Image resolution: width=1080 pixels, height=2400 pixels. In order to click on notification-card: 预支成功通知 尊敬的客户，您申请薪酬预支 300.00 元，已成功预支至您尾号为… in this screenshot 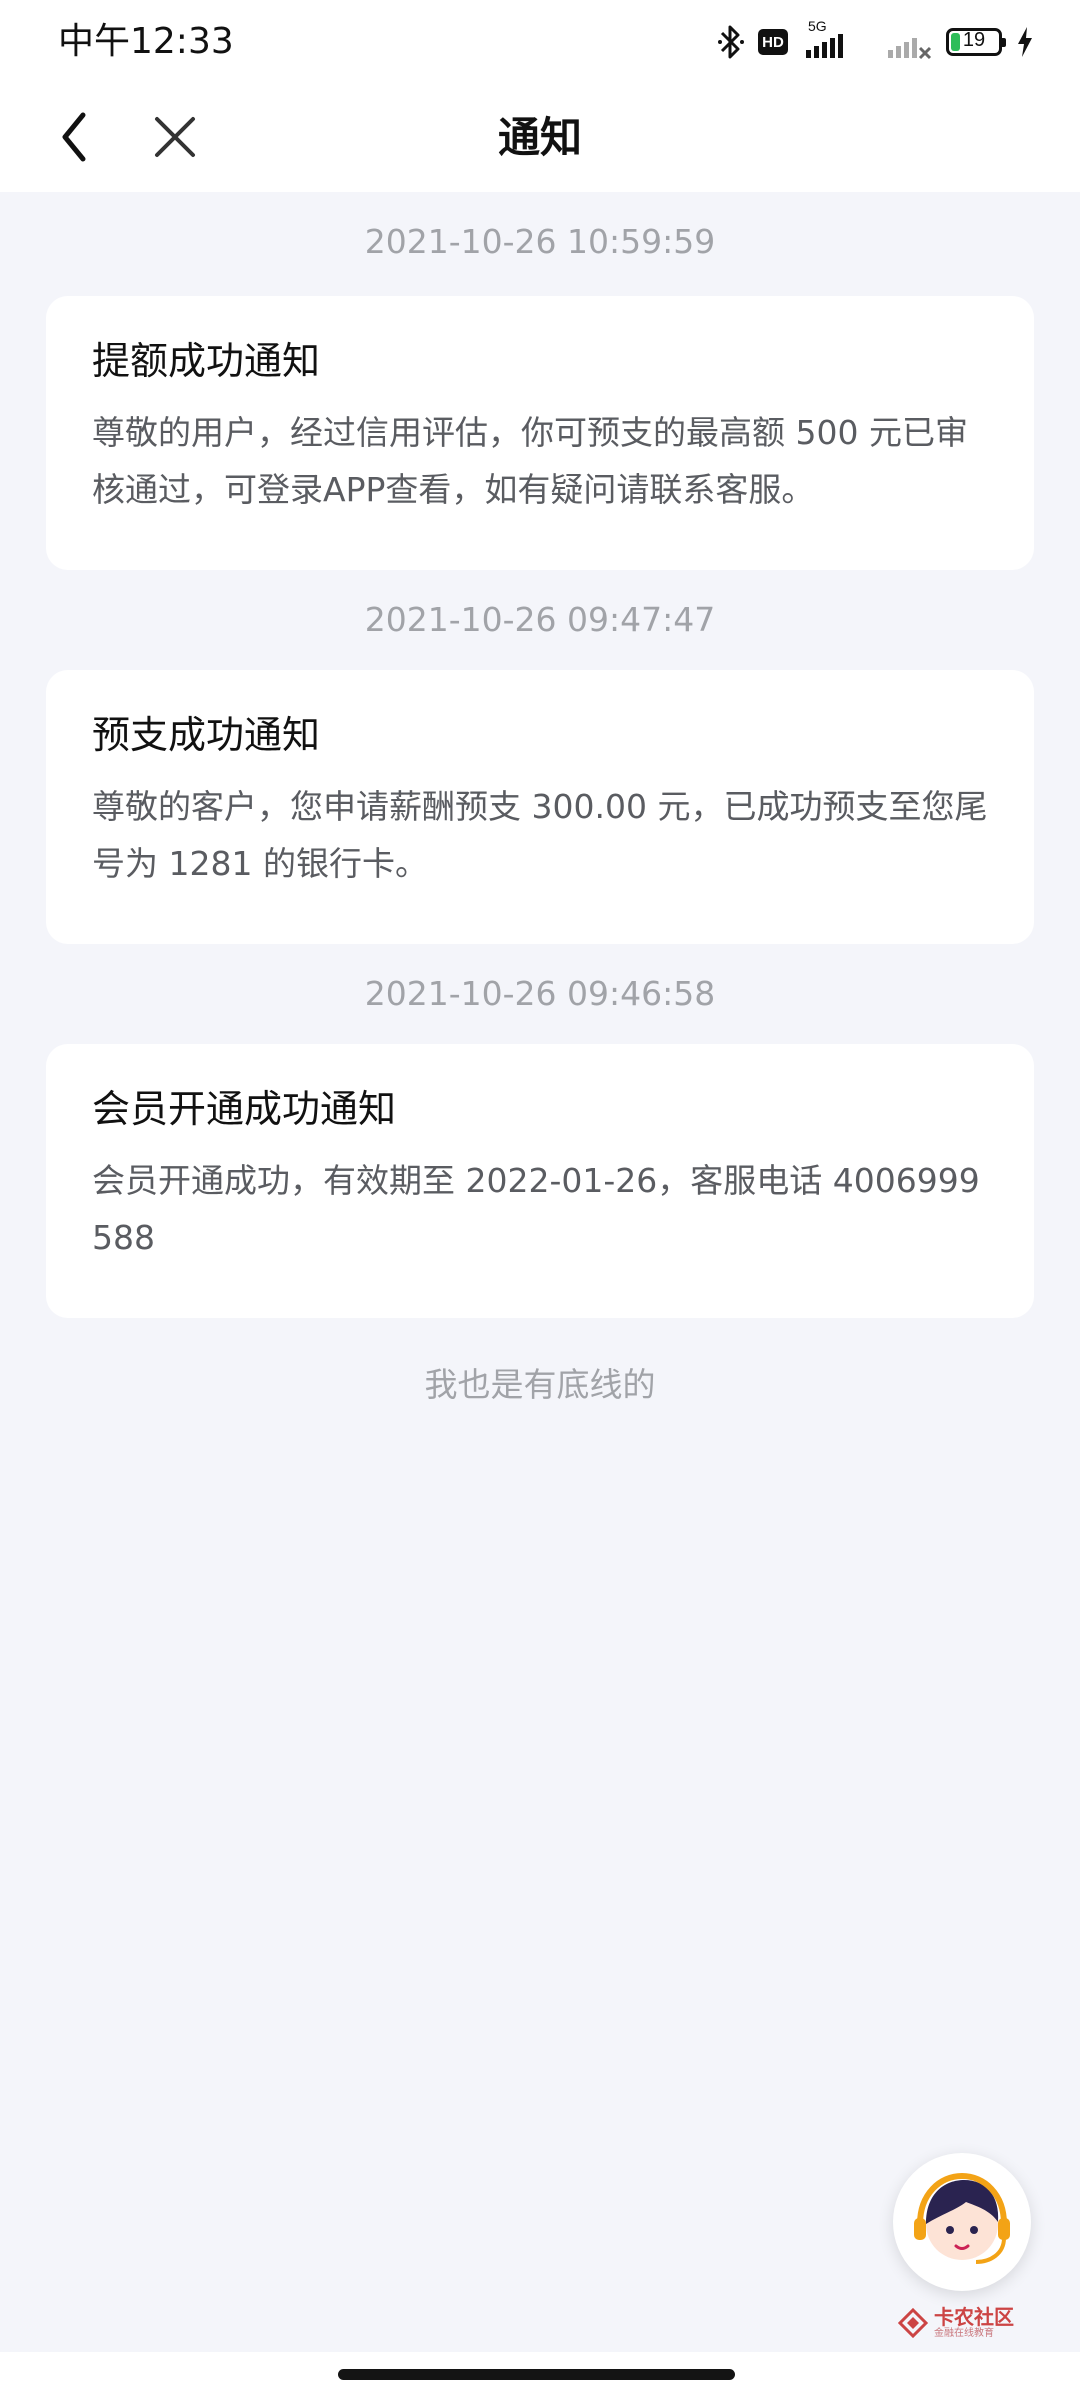, I will do `click(540, 807)`.